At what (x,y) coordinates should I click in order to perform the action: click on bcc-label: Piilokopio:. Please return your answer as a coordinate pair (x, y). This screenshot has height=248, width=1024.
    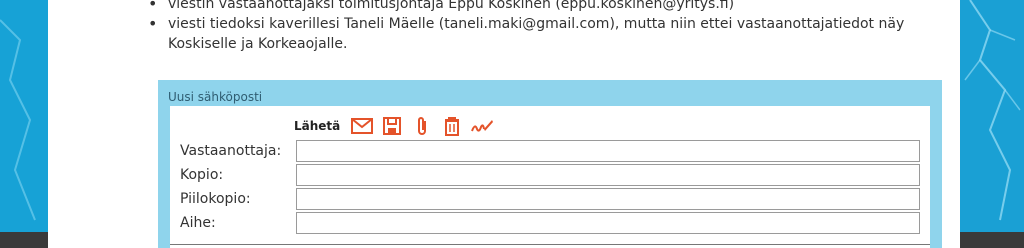
    Looking at the image, I should click on (215, 199).